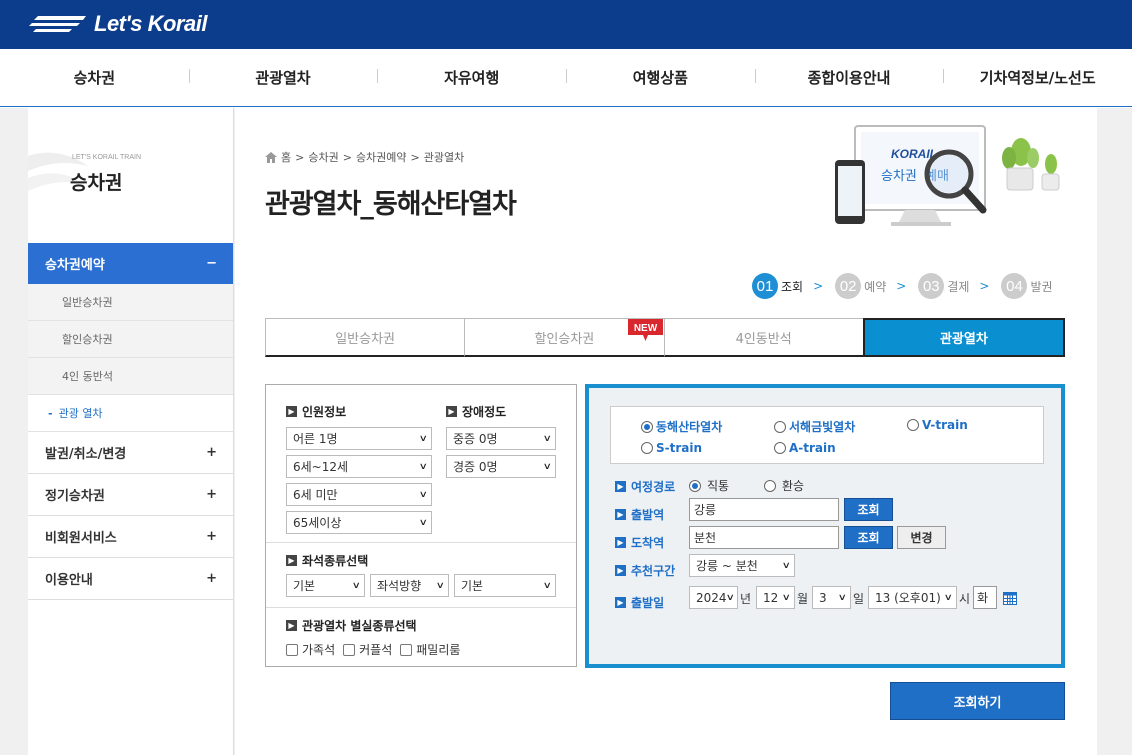 This screenshot has height=755, width=1132. I want to click on arrival-station-input: 분천, so click(764, 537).